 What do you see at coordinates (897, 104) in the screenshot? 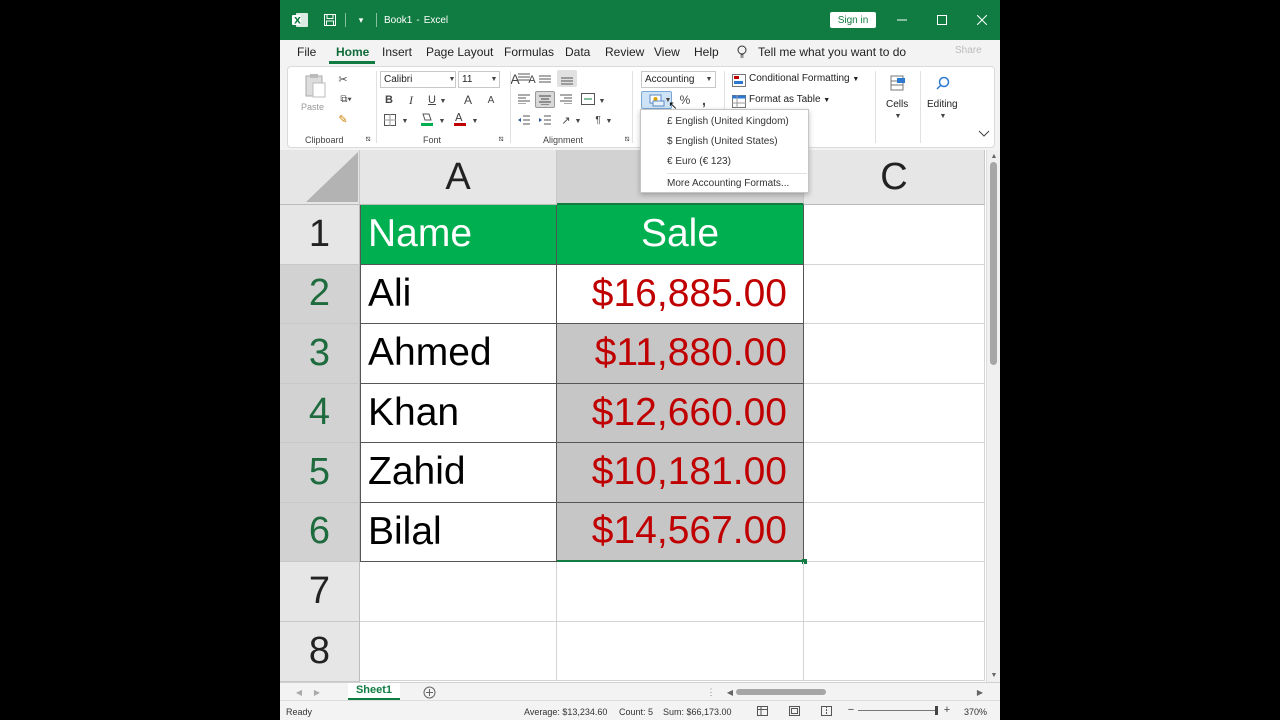
I see `cells-button: Cells` at bounding box center [897, 104].